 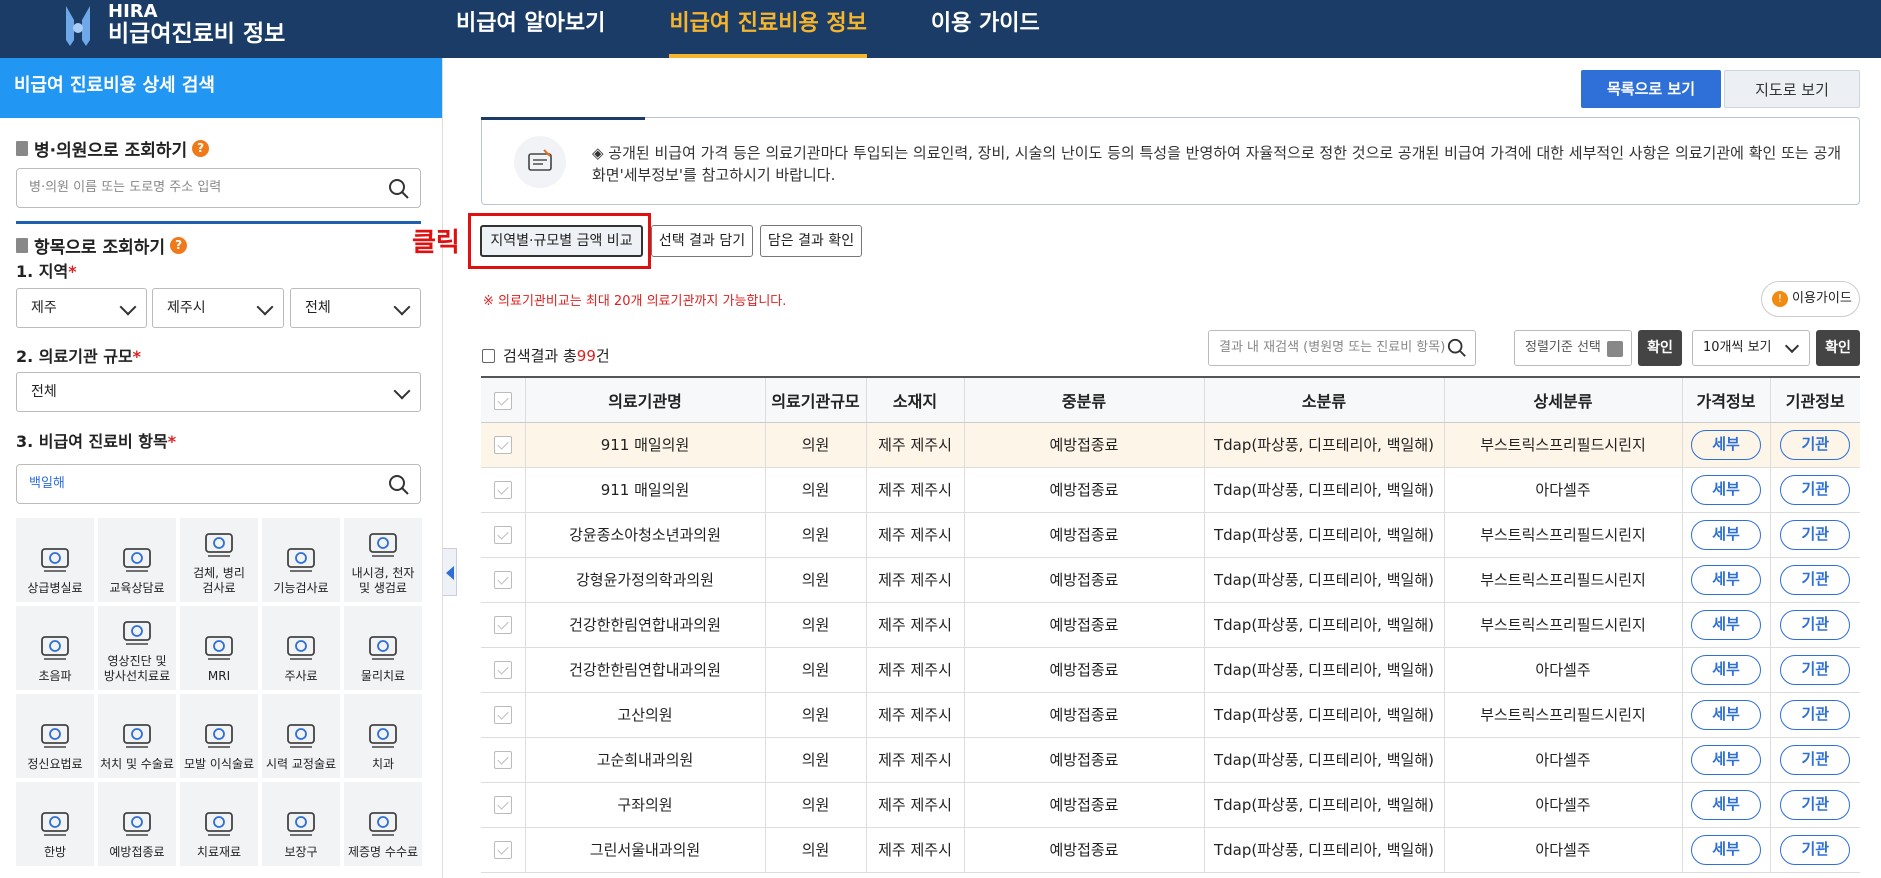 I want to click on physio-icon, so click(x=383, y=646).